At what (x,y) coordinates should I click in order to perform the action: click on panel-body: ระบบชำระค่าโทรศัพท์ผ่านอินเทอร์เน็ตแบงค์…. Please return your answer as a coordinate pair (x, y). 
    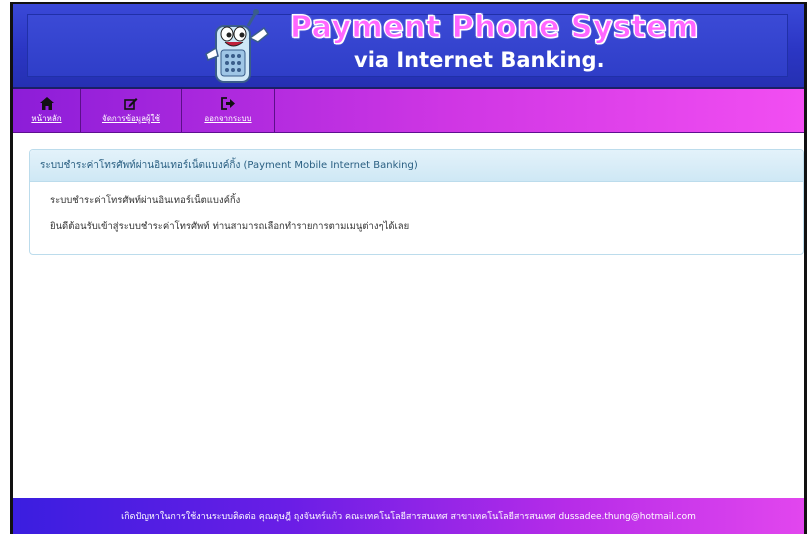
    Looking at the image, I should click on (416, 219).